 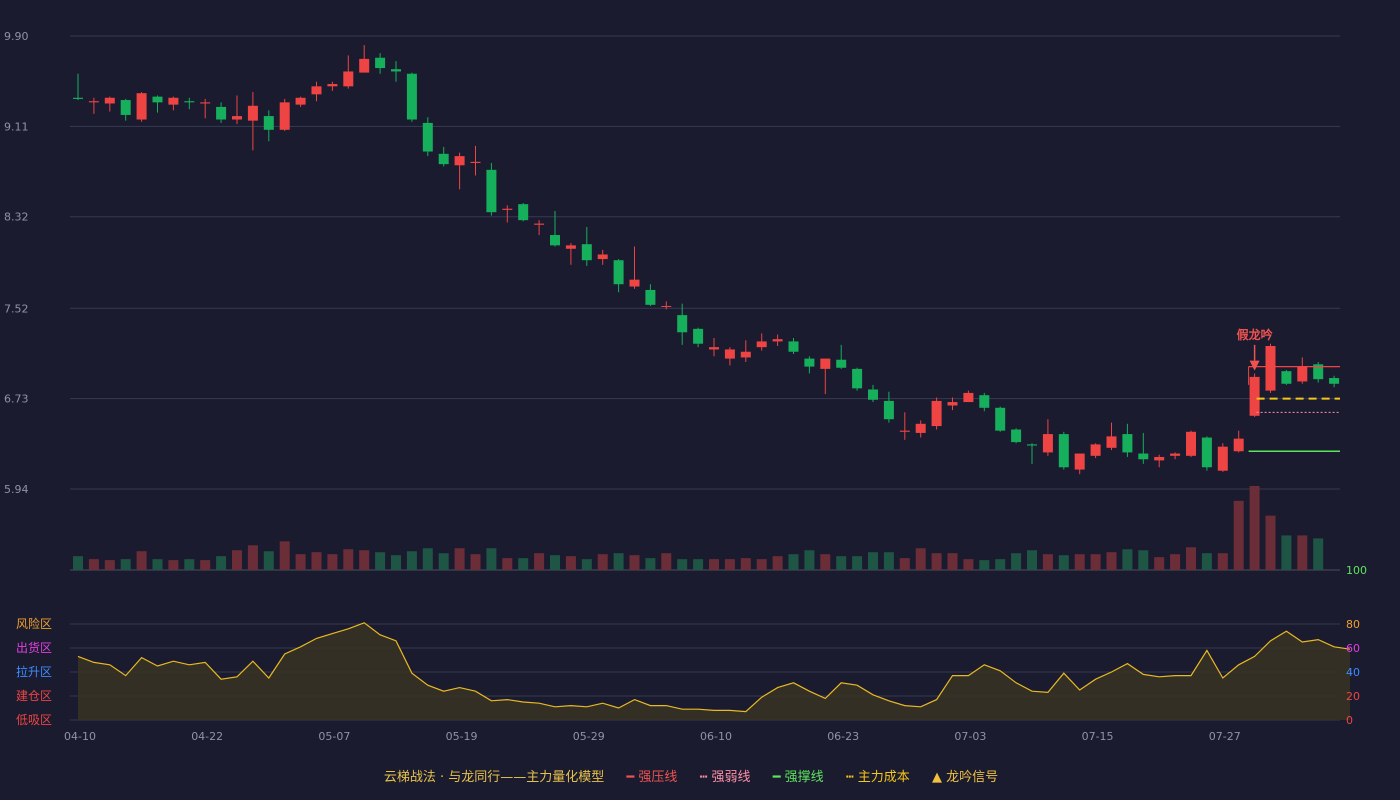 What do you see at coordinates (16, 126) in the screenshot?
I see `price-tick-label: 9.11` at bounding box center [16, 126].